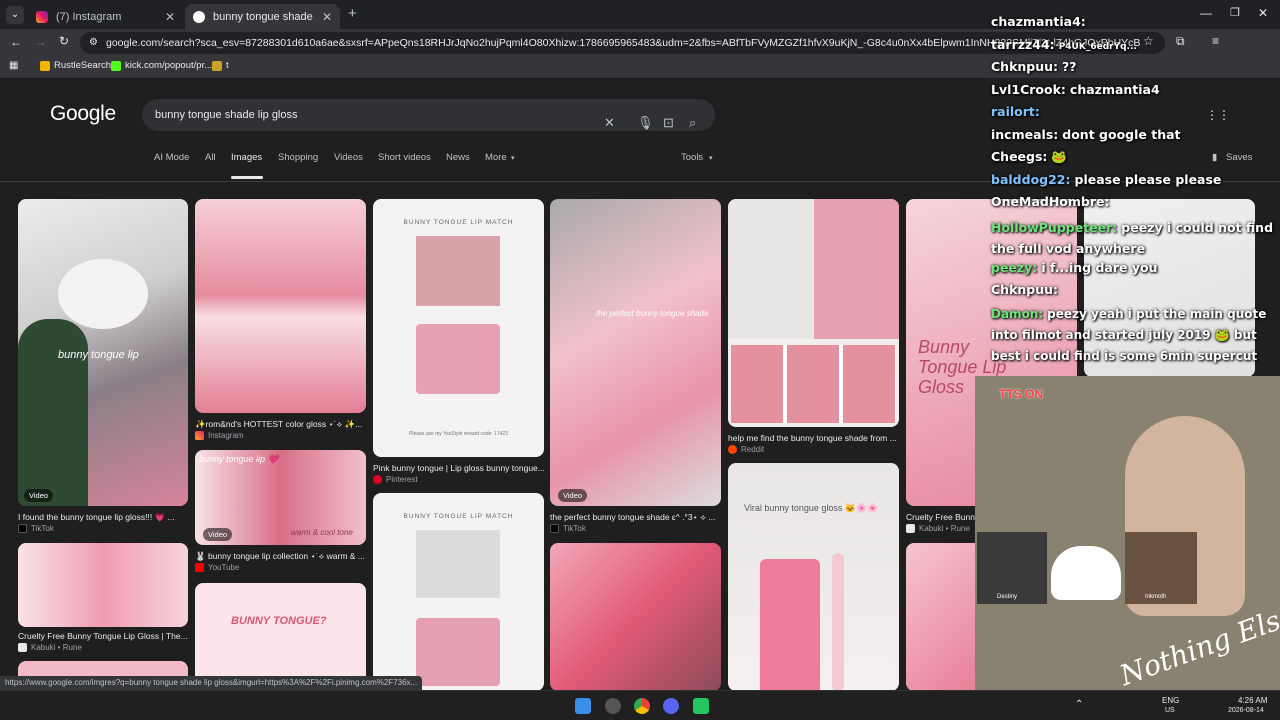 This screenshot has width=1280, height=720. What do you see at coordinates (83, 114) in the screenshot?
I see `google-logo: Google` at bounding box center [83, 114].